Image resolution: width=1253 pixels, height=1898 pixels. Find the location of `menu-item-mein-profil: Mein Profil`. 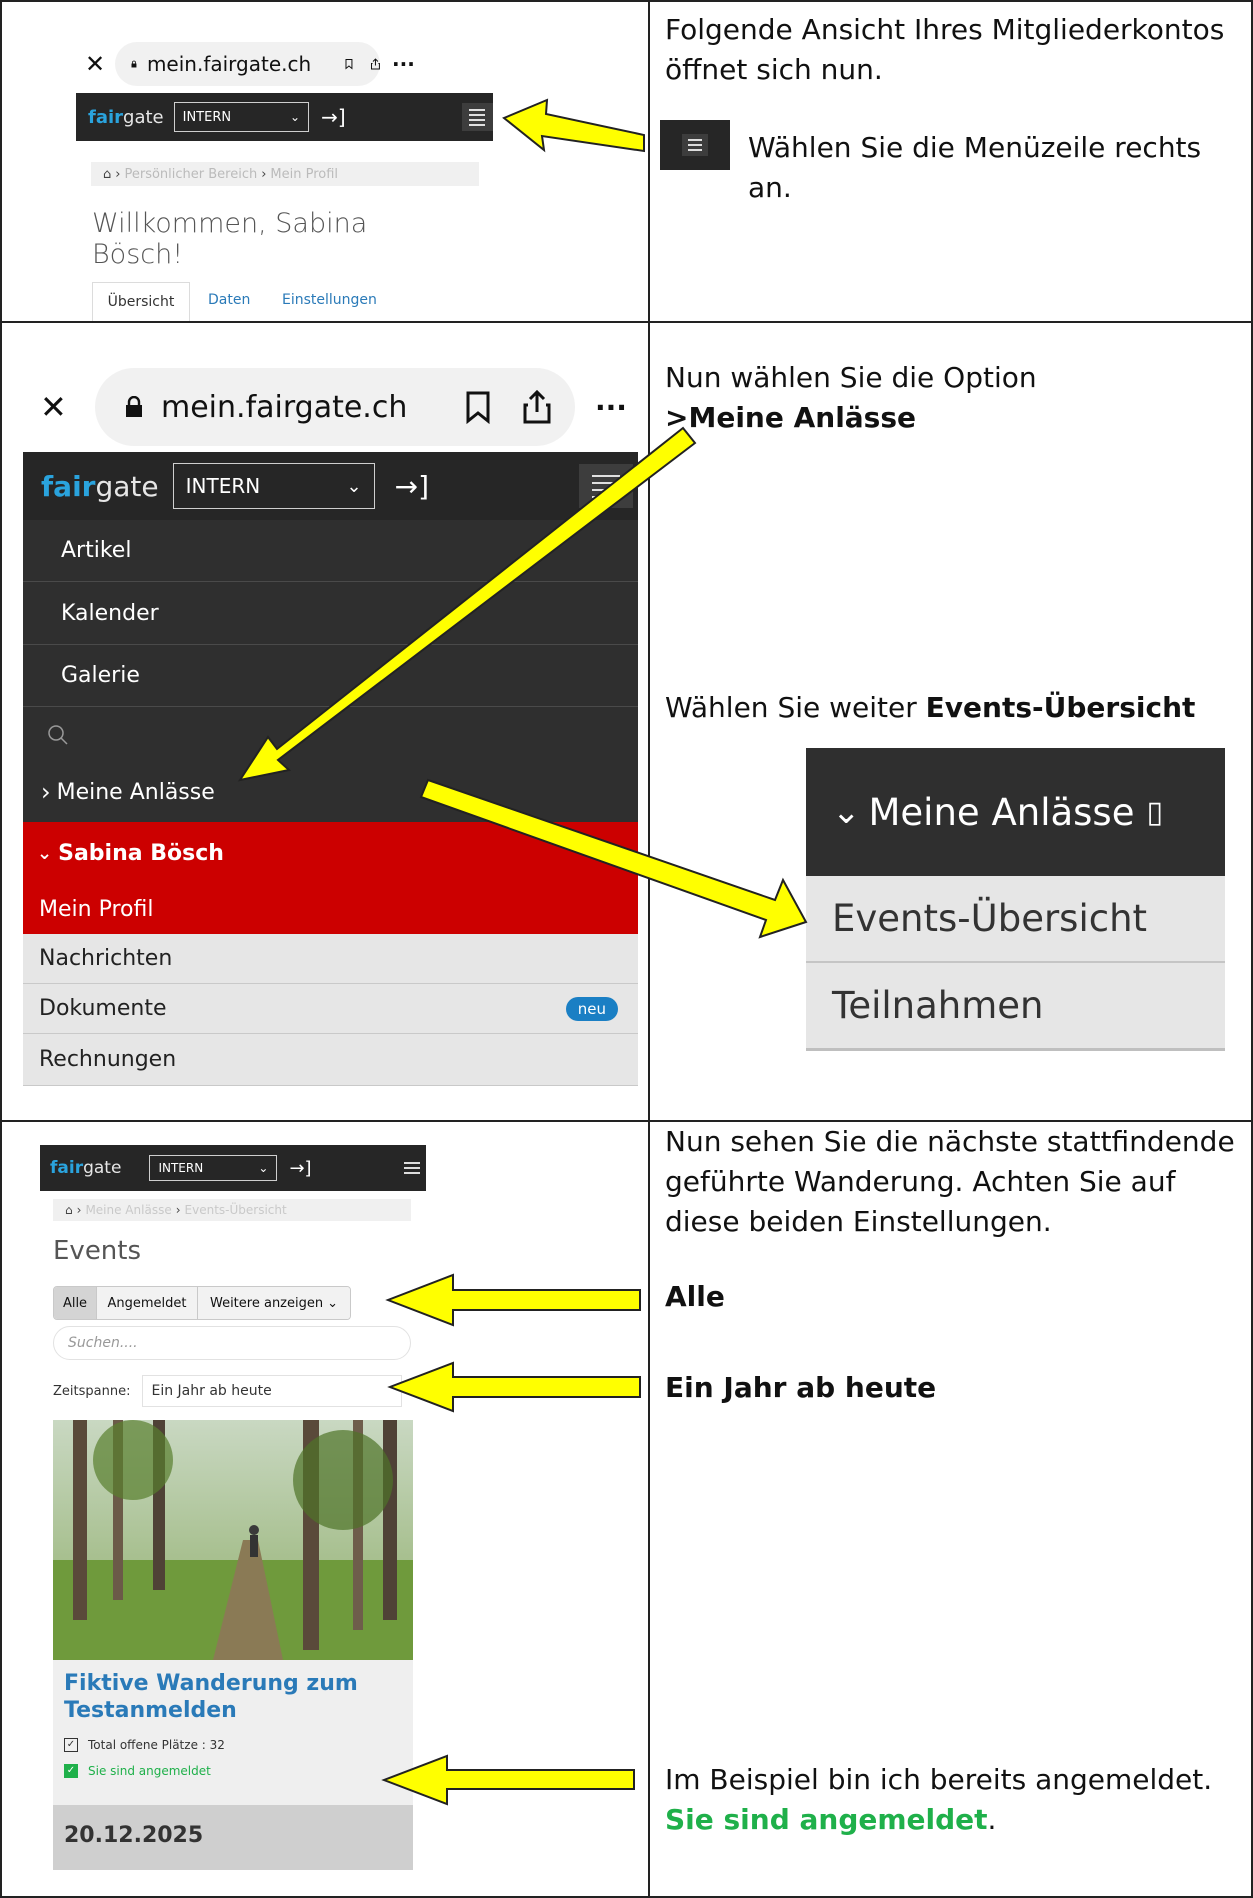

menu-item-mein-profil: Mein Profil is located at coordinates (330, 909).